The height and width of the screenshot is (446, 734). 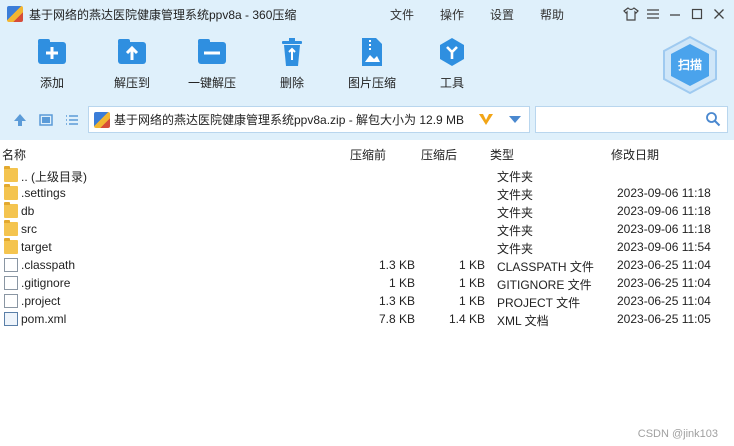 I want to click on file-type: XML 文档, so click(x=523, y=321).